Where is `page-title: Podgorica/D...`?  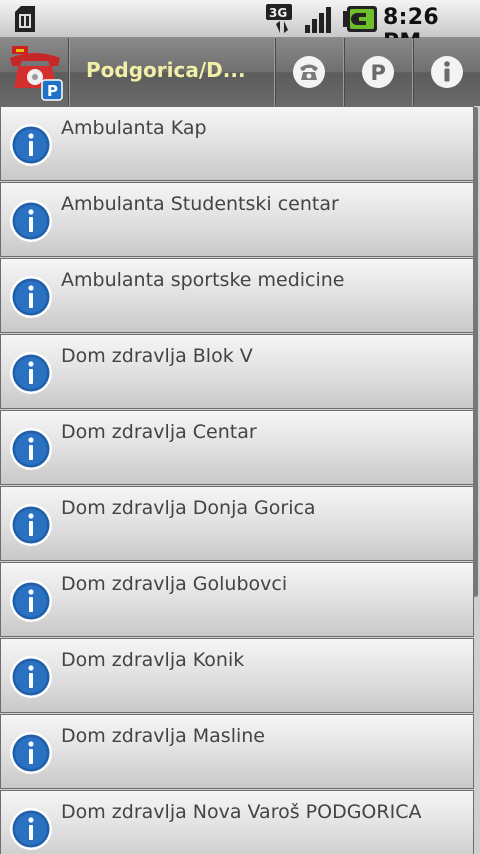 page-title: Podgorica/D... is located at coordinates (166, 70).